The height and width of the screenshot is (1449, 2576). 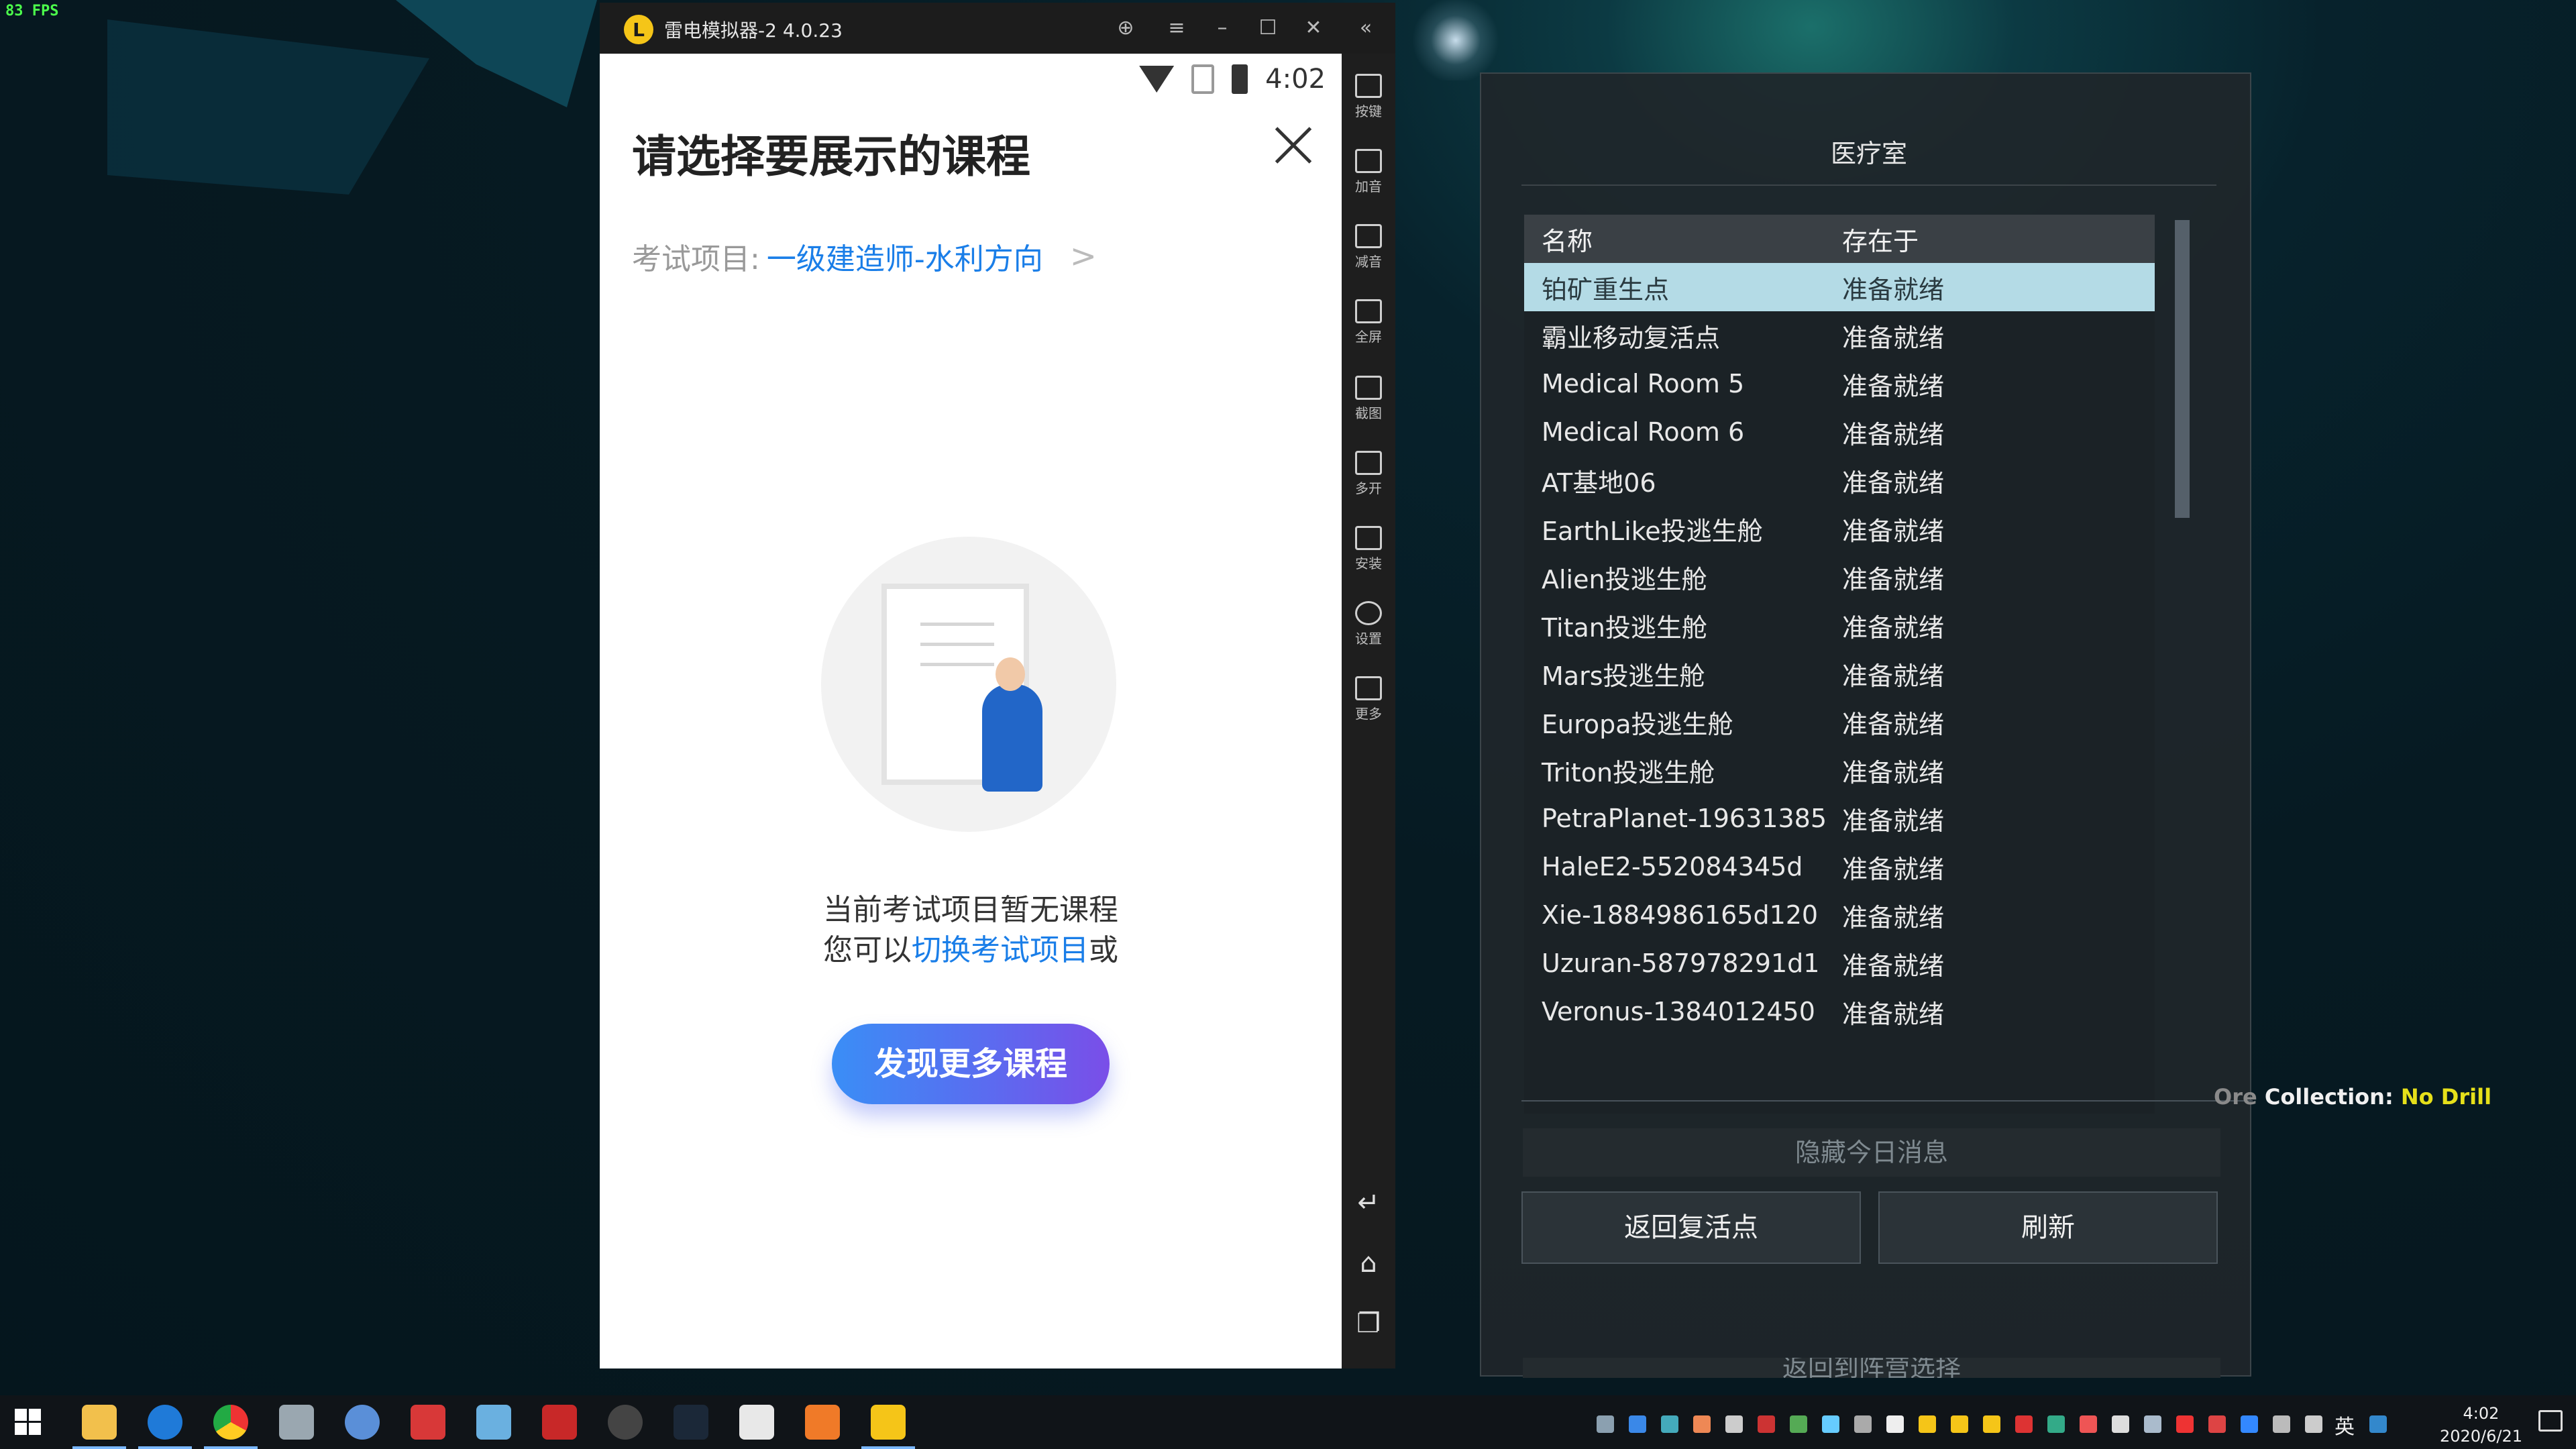 What do you see at coordinates (971, 1064) in the screenshot?
I see `discover-courses-button: 发现更多课程` at bounding box center [971, 1064].